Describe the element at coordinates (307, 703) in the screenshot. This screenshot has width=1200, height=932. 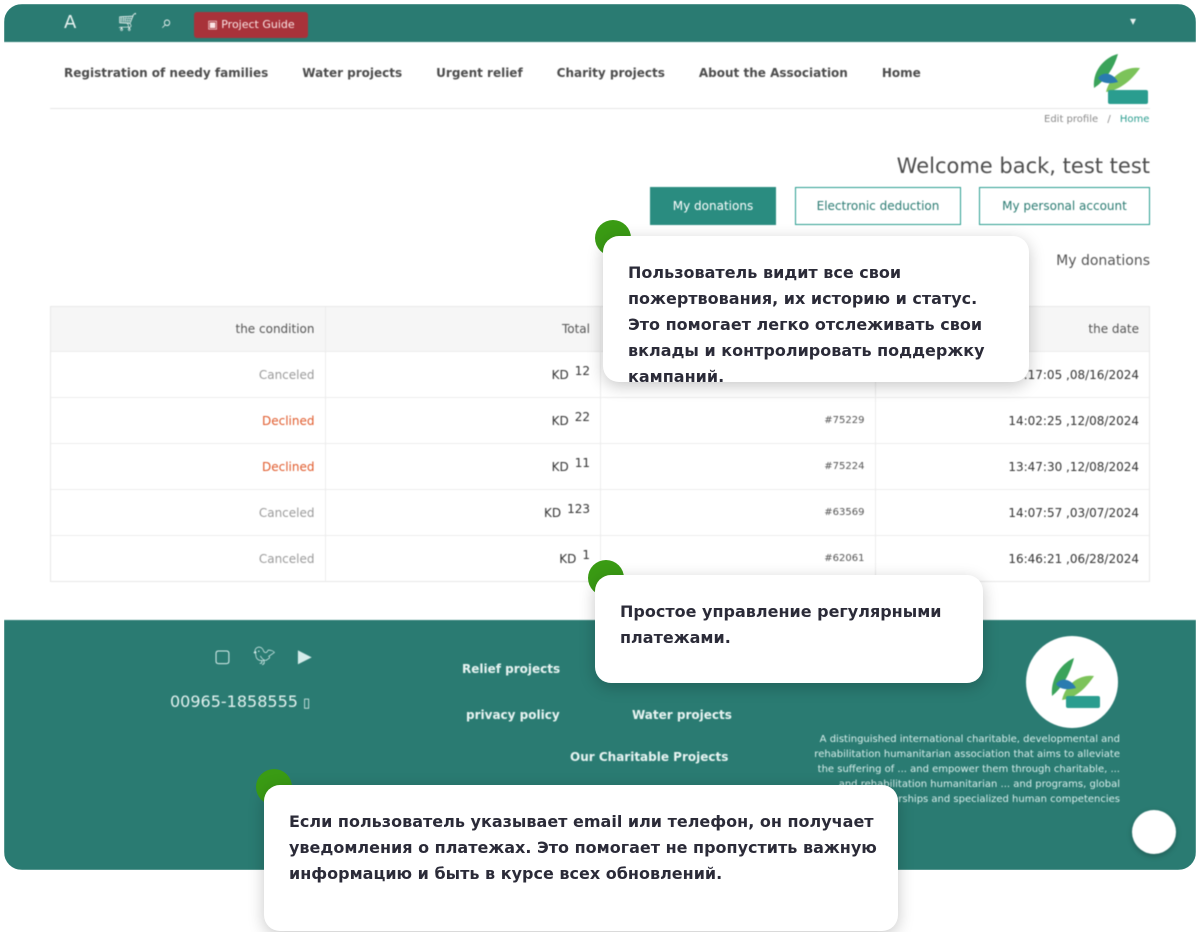
I see `phone-icon: ▯` at that location.